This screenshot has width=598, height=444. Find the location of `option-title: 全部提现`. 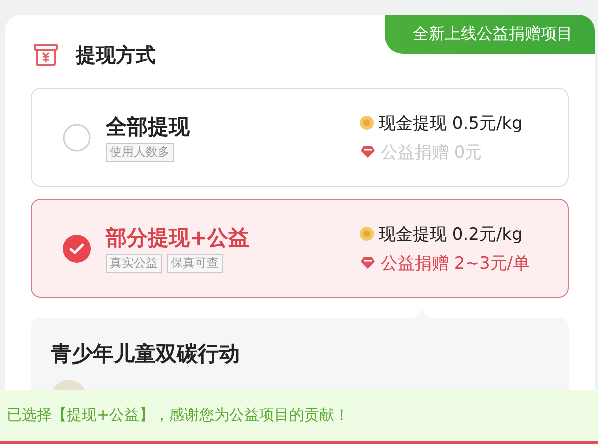

option-title: 全部提现 is located at coordinates (148, 127).